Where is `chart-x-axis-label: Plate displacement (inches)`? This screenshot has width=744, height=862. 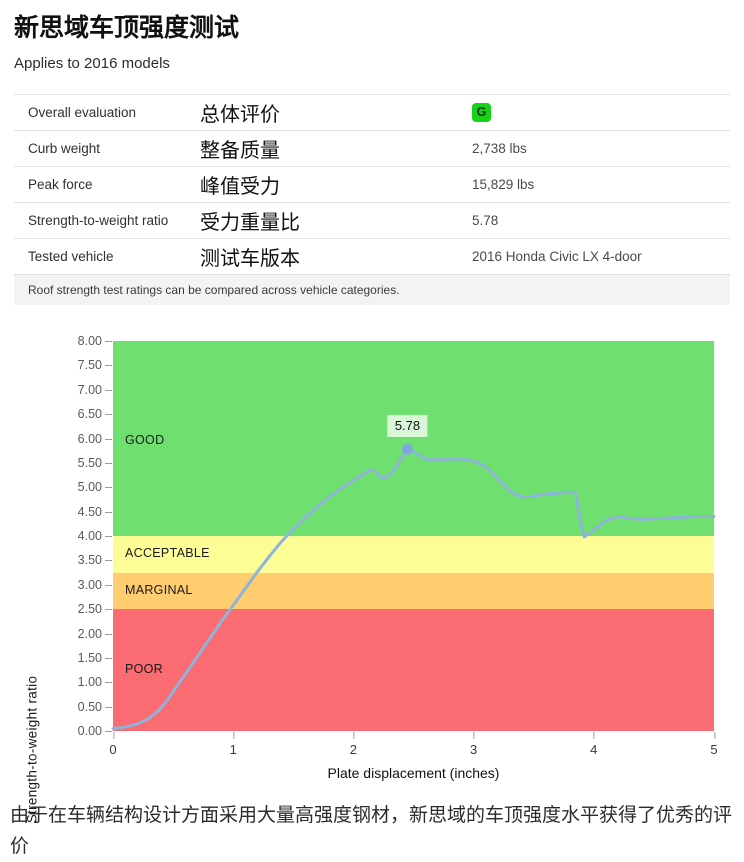 chart-x-axis-label: Plate displacement (inches) is located at coordinates (413, 773).